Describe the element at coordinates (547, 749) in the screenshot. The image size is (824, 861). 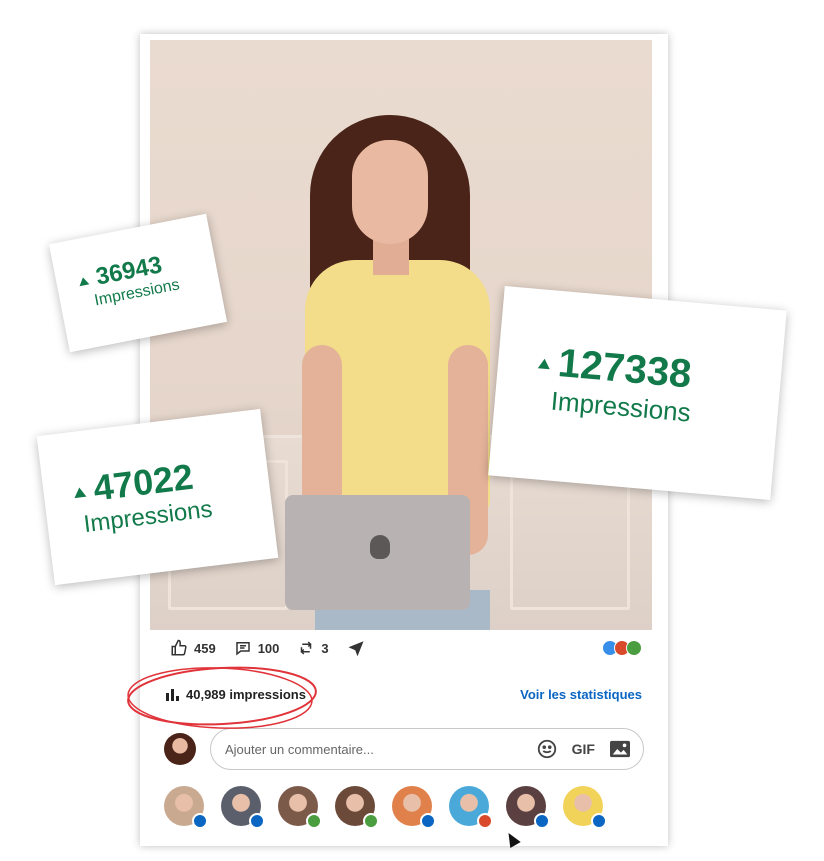
I see `emoji-icon` at that location.